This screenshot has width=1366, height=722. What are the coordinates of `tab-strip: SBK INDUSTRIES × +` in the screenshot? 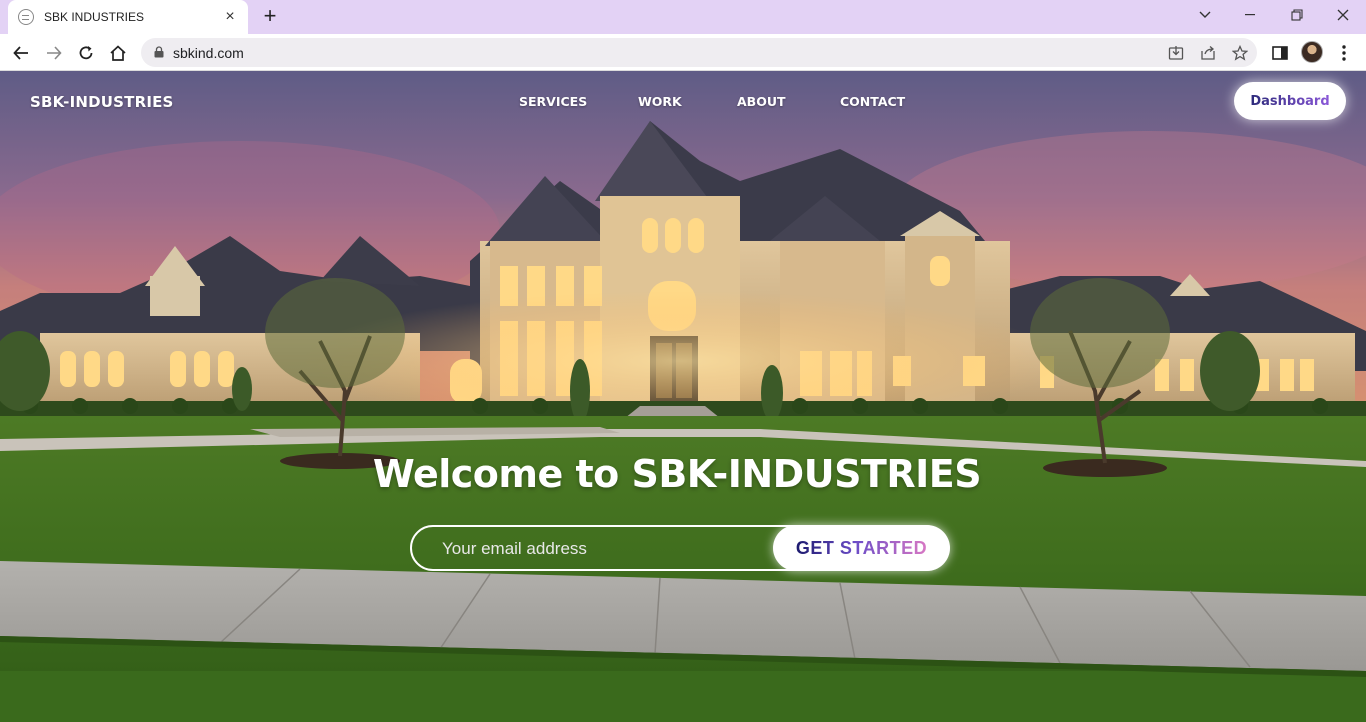 It's located at (683, 17).